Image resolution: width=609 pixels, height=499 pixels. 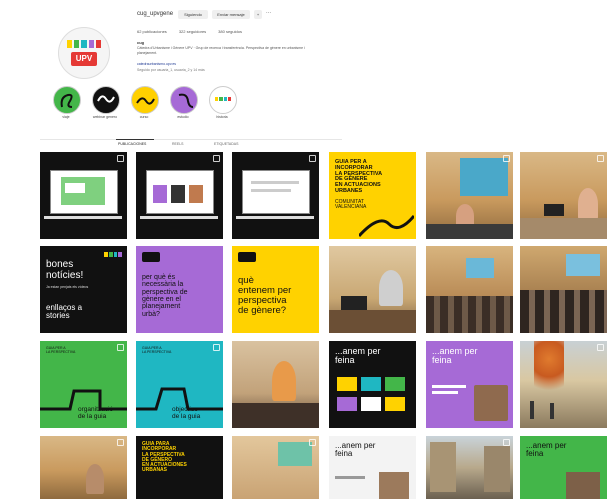 I want to click on profile-name: cug, so click(x=141, y=42).